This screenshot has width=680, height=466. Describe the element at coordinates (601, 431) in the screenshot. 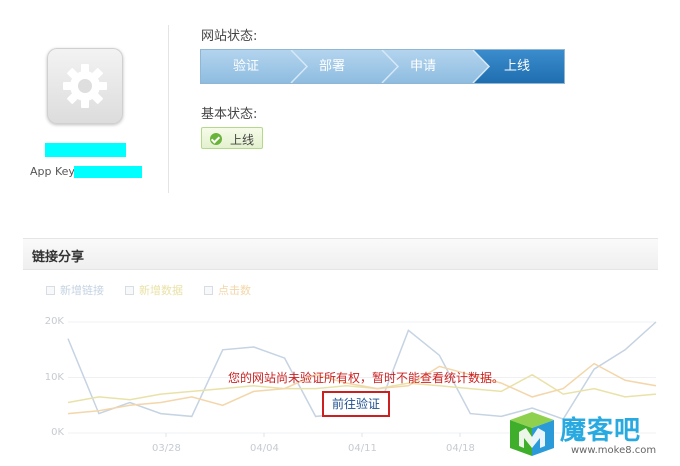

I see `watermark-text: 魔客吧` at that location.